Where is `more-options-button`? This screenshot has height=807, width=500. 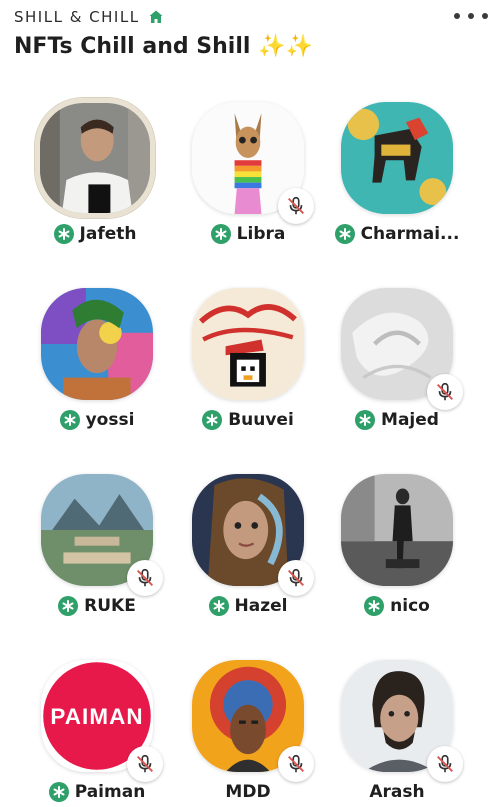
more-options-button is located at coordinates (471, 16).